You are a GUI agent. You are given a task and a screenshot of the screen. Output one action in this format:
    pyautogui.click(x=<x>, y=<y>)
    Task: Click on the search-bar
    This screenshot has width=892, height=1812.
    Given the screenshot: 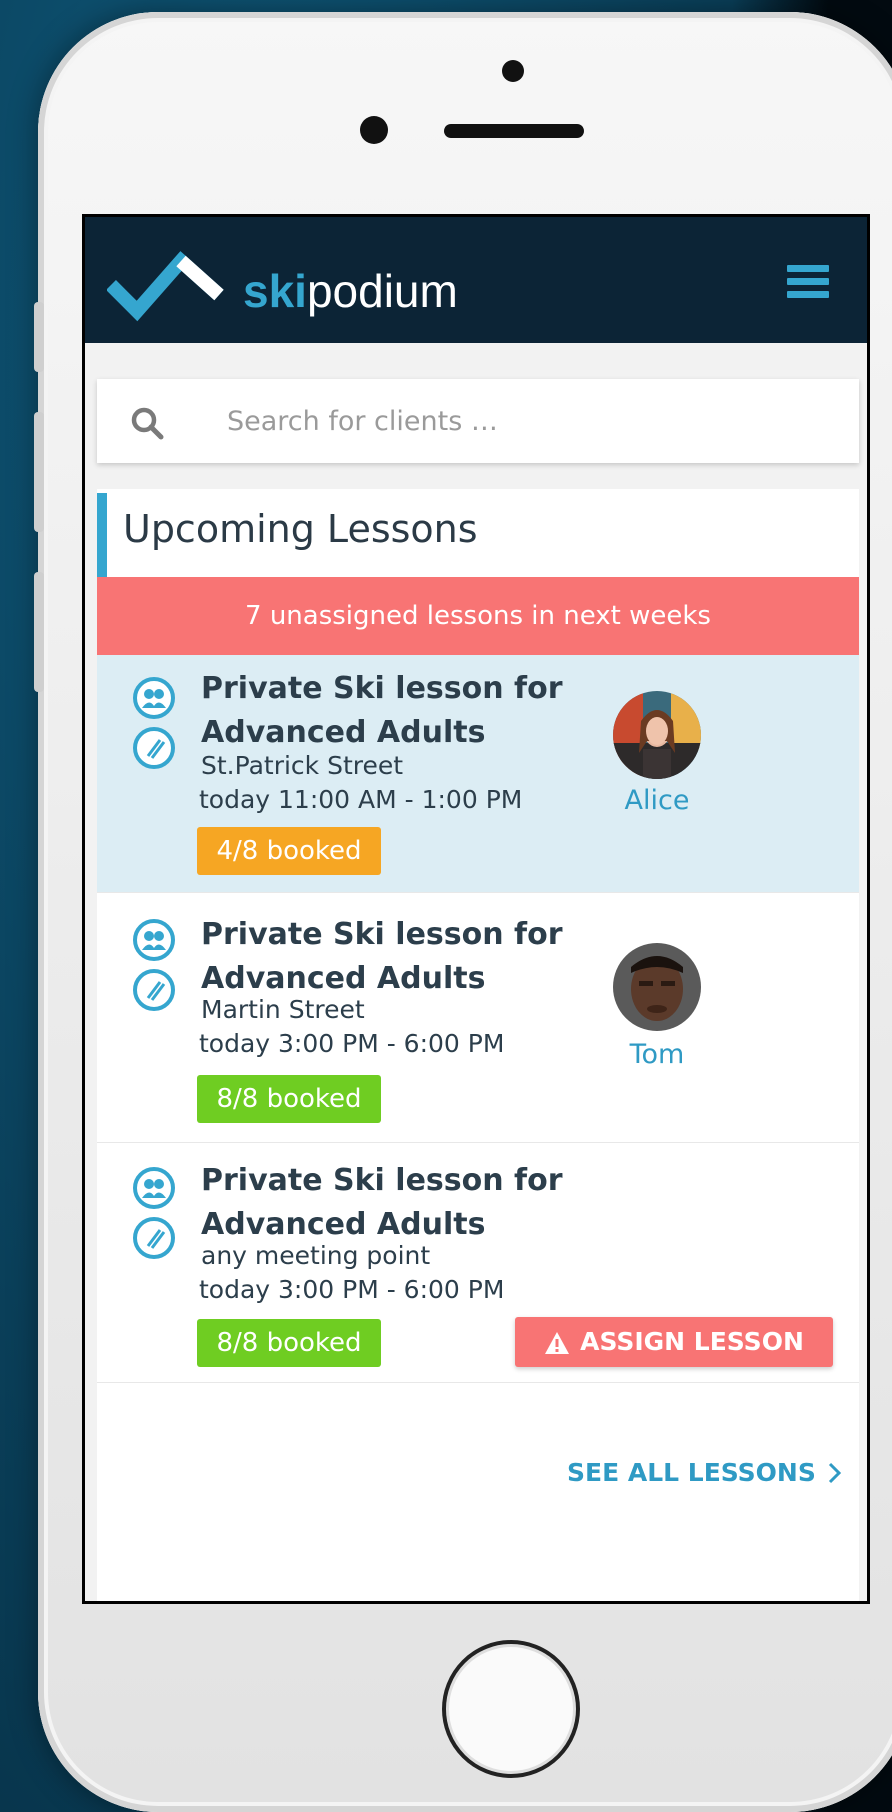 What is the action you would take?
    pyautogui.click(x=478, y=421)
    